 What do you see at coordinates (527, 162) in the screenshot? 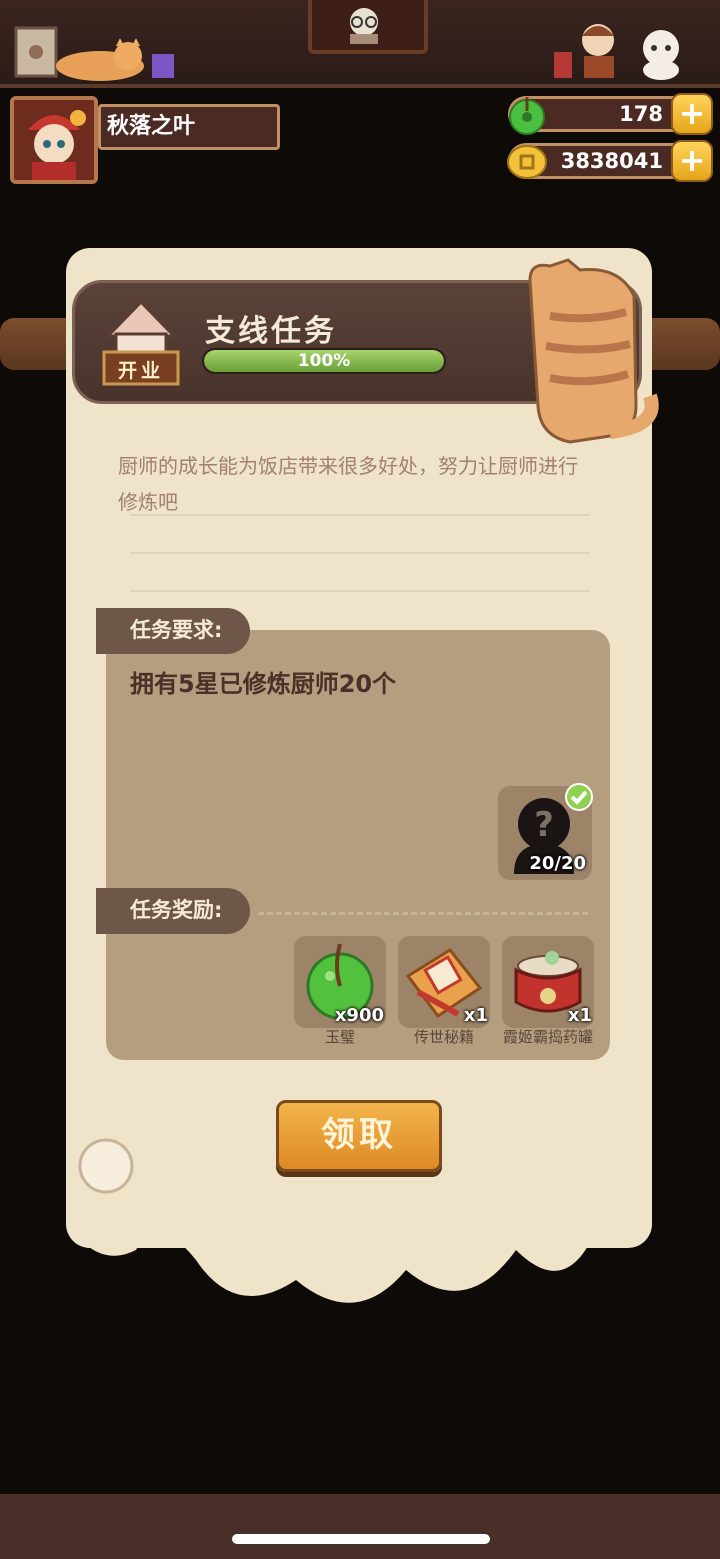
I see `gold-coin-icon` at bounding box center [527, 162].